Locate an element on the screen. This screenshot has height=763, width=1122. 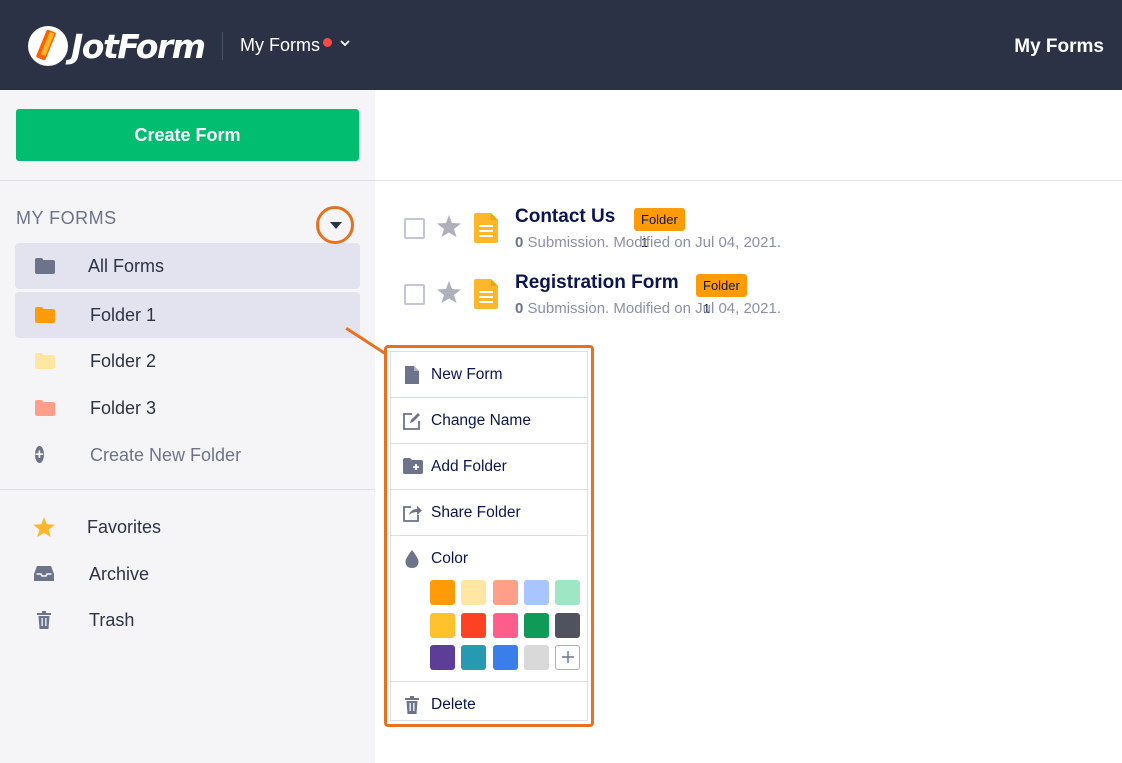
color-swatch-light-gray is located at coordinates (536, 657).